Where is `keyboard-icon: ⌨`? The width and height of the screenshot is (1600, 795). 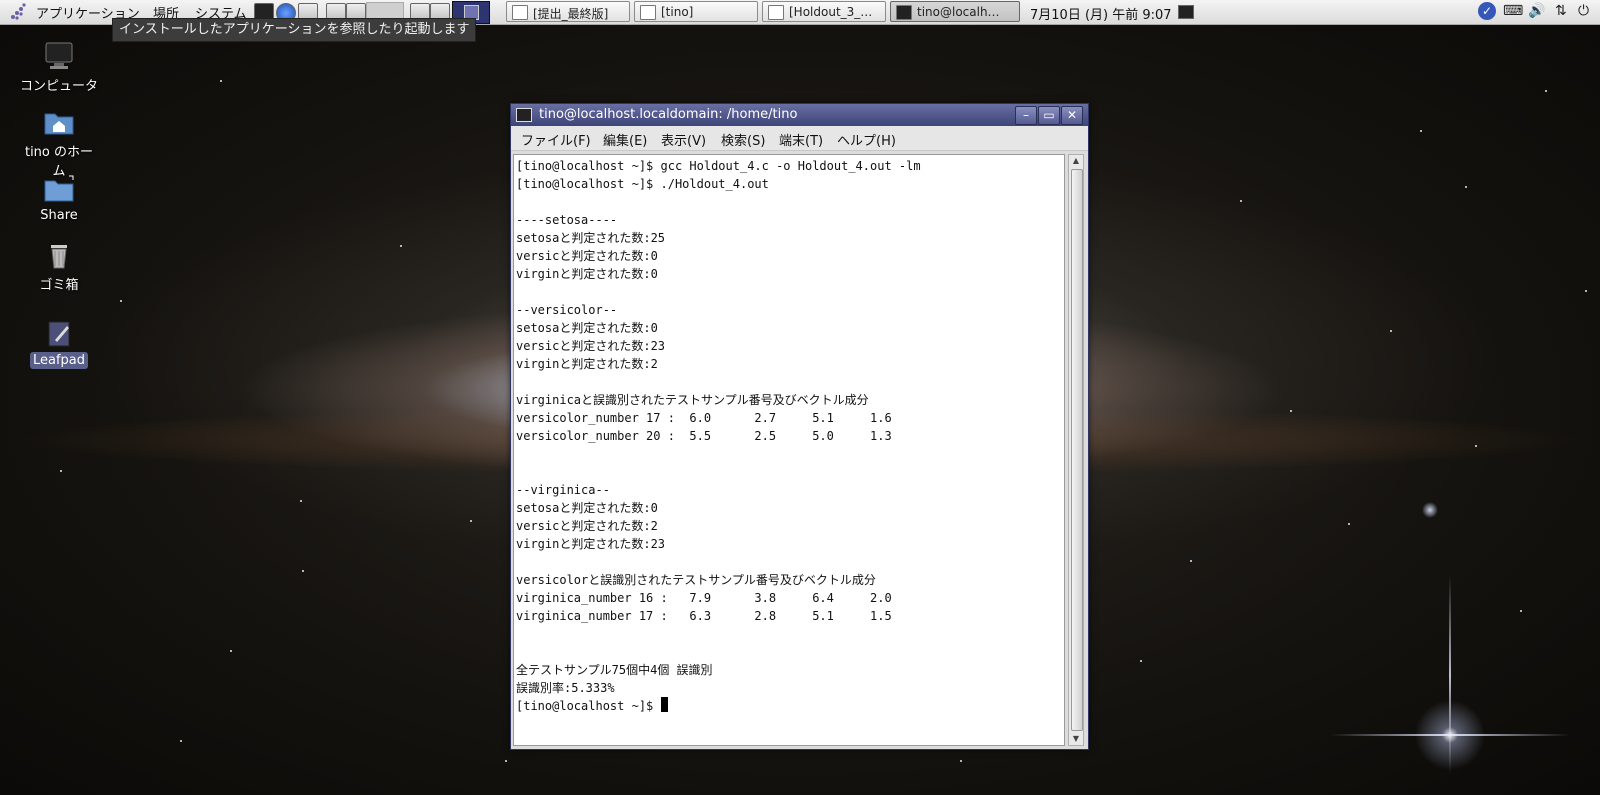 keyboard-icon: ⌨ is located at coordinates (1513, 11).